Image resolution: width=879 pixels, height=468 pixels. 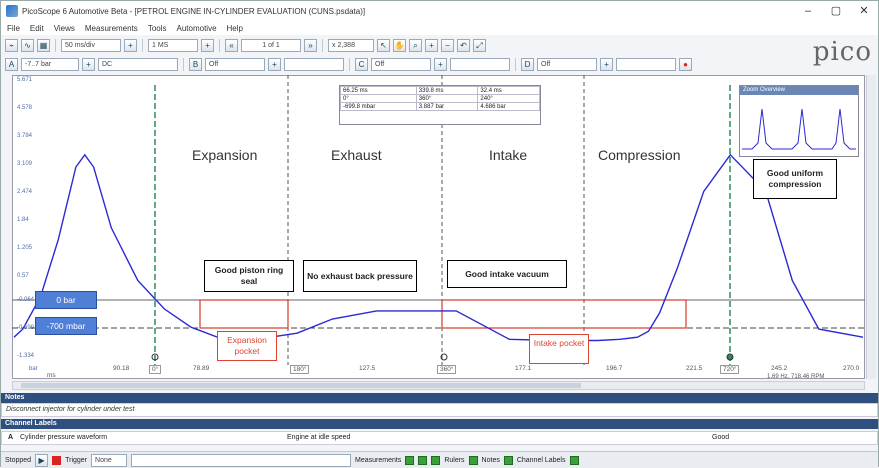 I want to click on channel-d-coupling, so click(x=646, y=64).